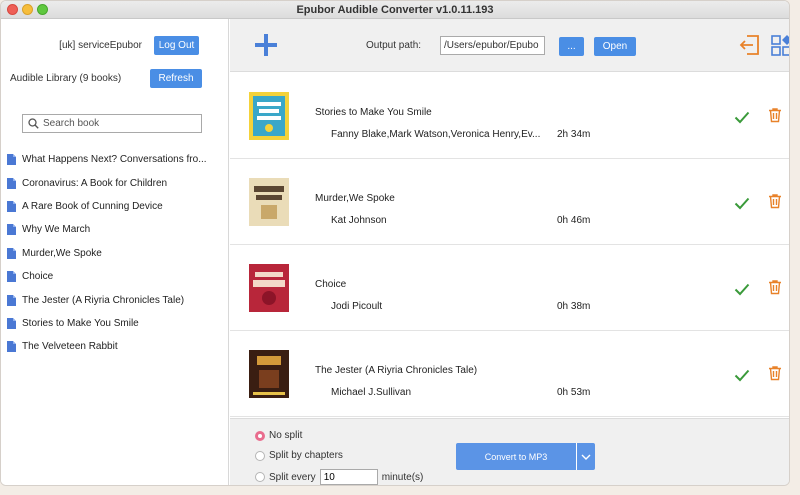 This screenshot has width=800, height=495. What do you see at coordinates (574, 306) in the screenshot?
I see `queue-book-duration: 0h 38m` at bounding box center [574, 306].